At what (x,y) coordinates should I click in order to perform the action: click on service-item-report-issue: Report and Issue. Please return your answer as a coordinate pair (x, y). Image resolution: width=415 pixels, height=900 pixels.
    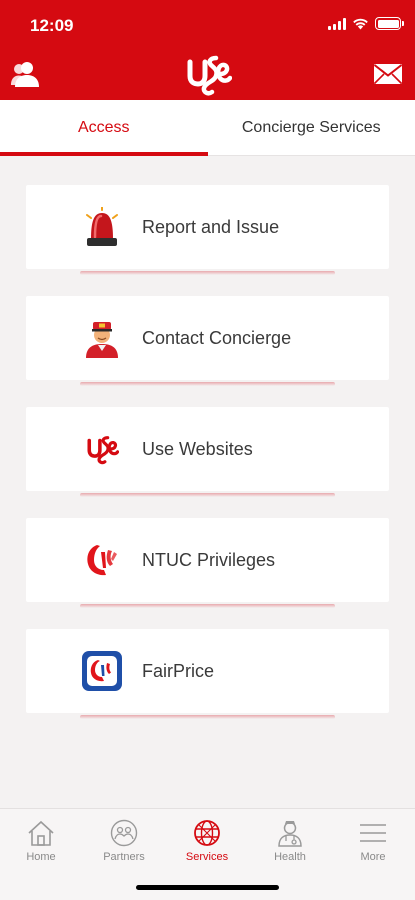
    Looking at the image, I should click on (207, 230).